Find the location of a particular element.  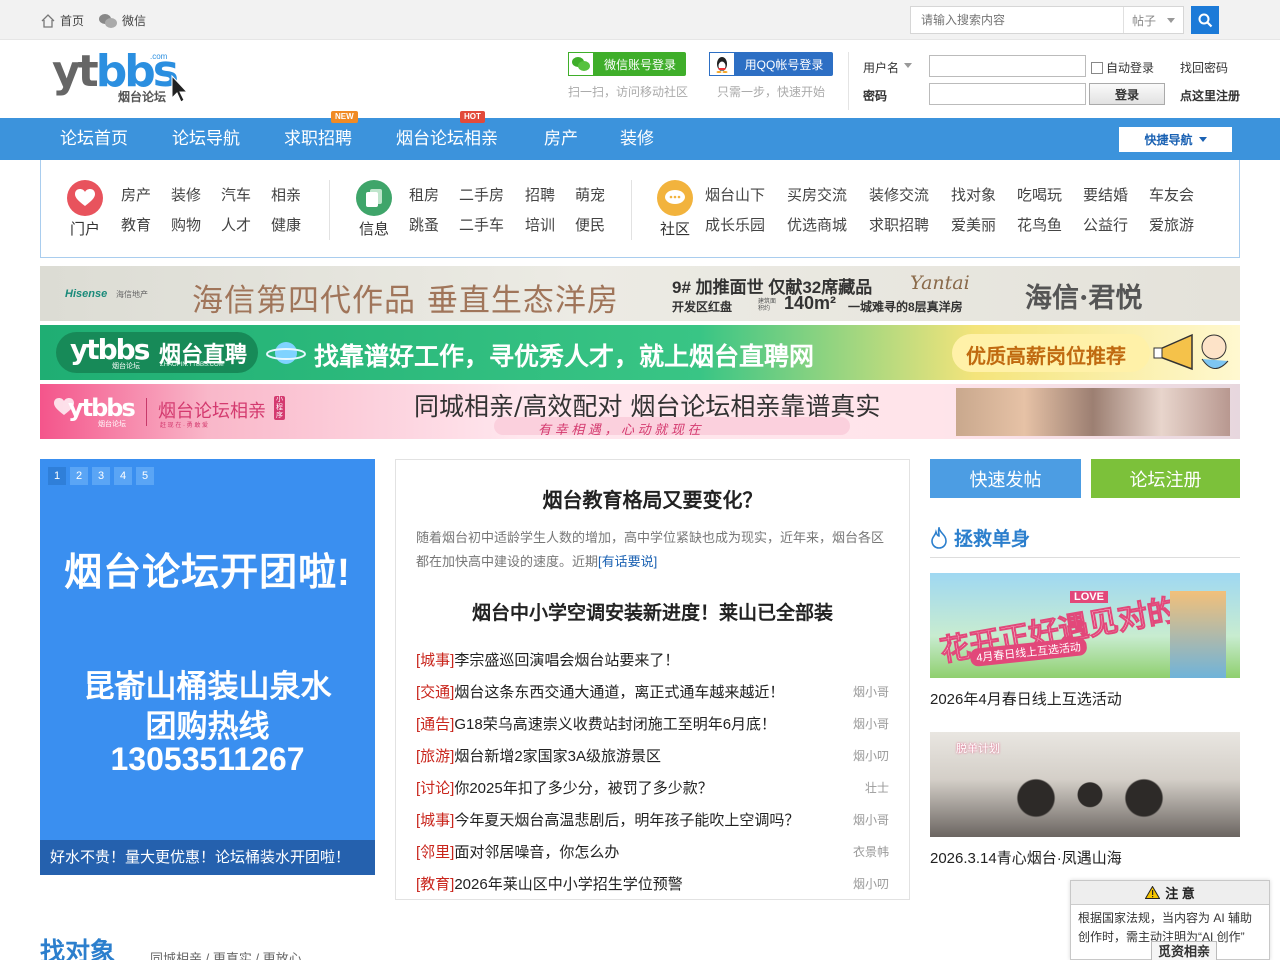

qq-login-button: 用QQ帐号登录 is located at coordinates (771, 64).